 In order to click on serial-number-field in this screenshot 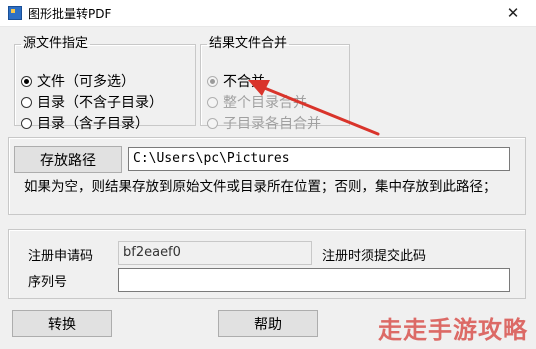, I will do `click(314, 280)`.